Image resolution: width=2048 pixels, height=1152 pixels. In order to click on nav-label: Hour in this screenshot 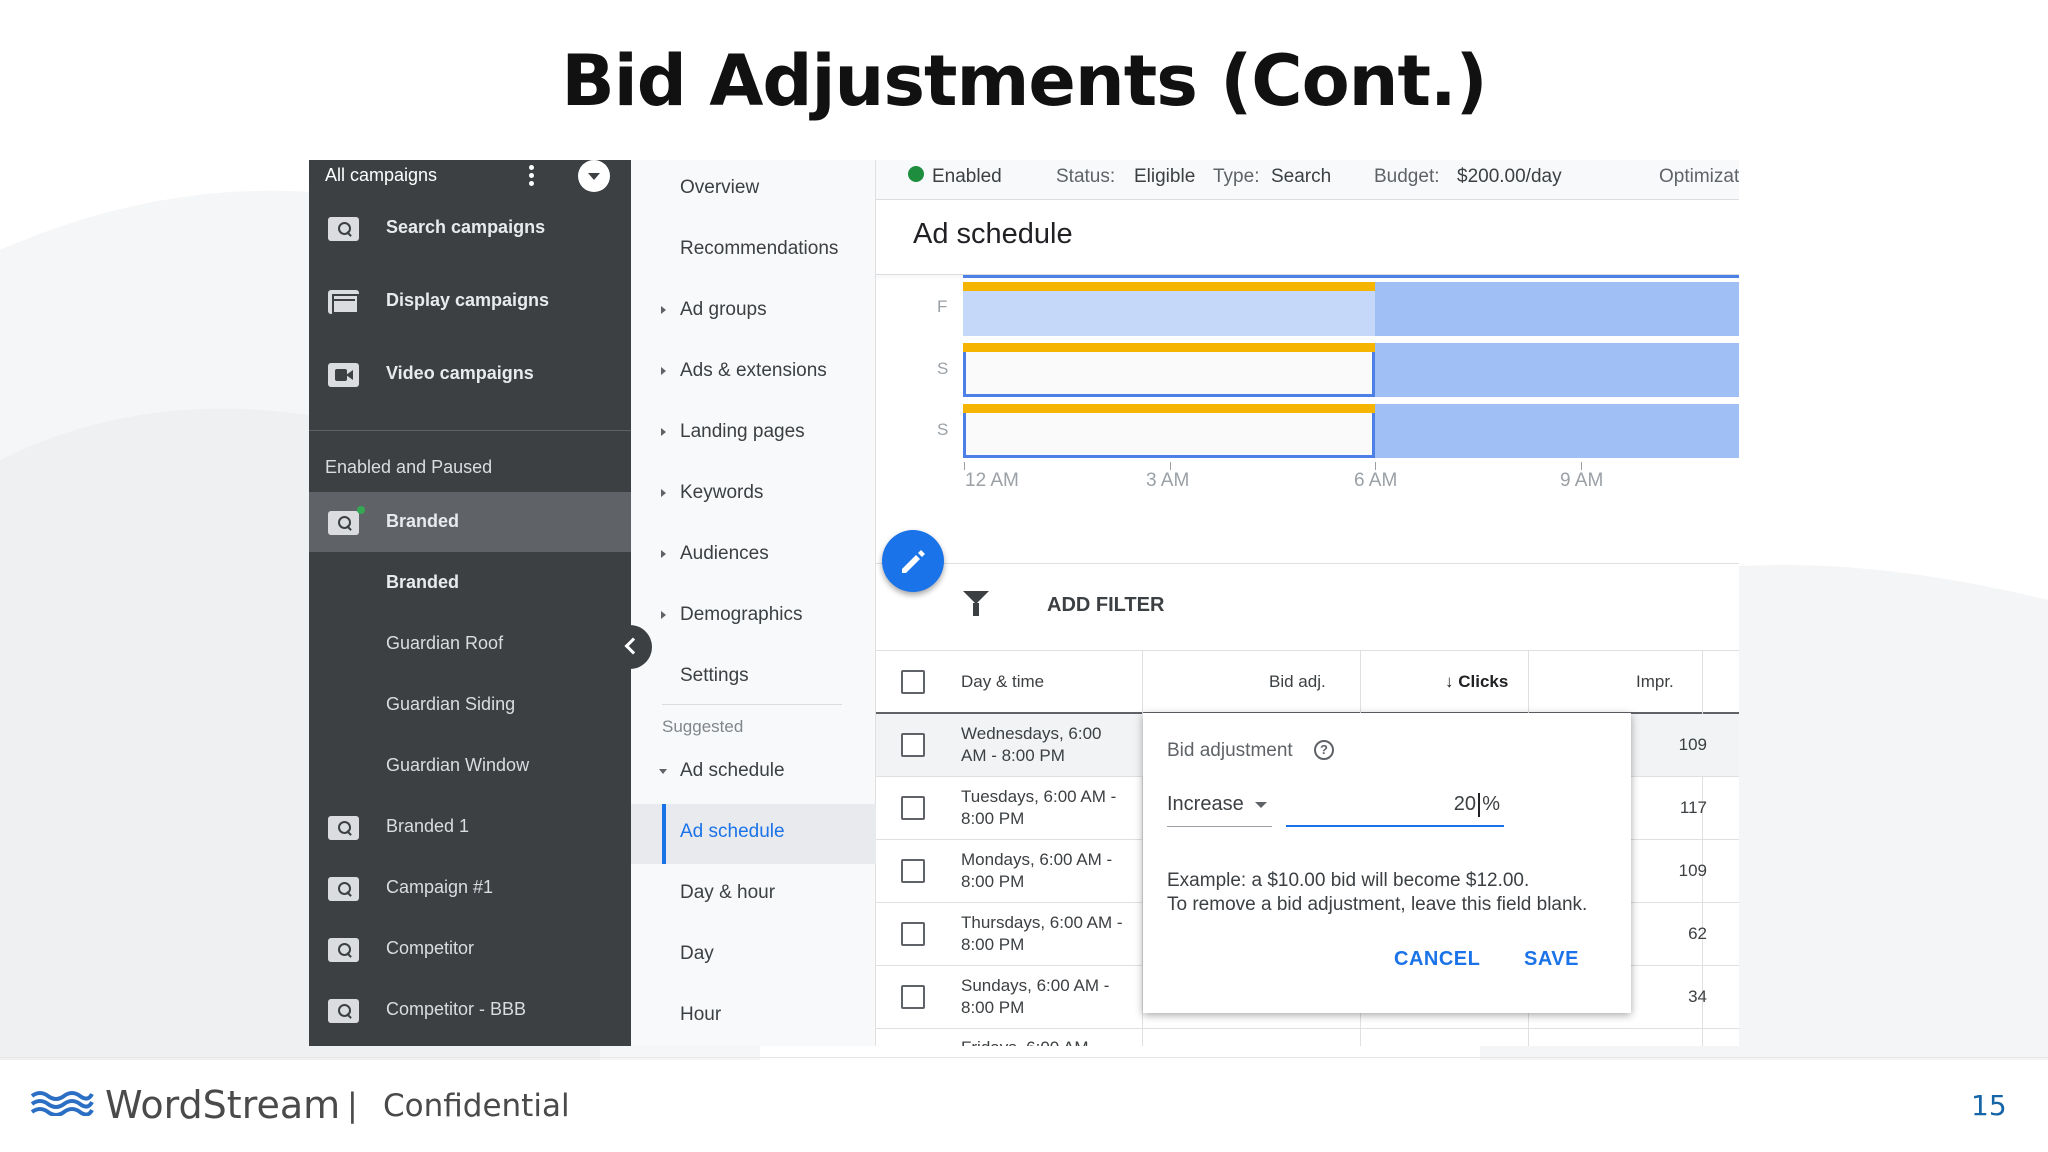, I will do `click(701, 1014)`.